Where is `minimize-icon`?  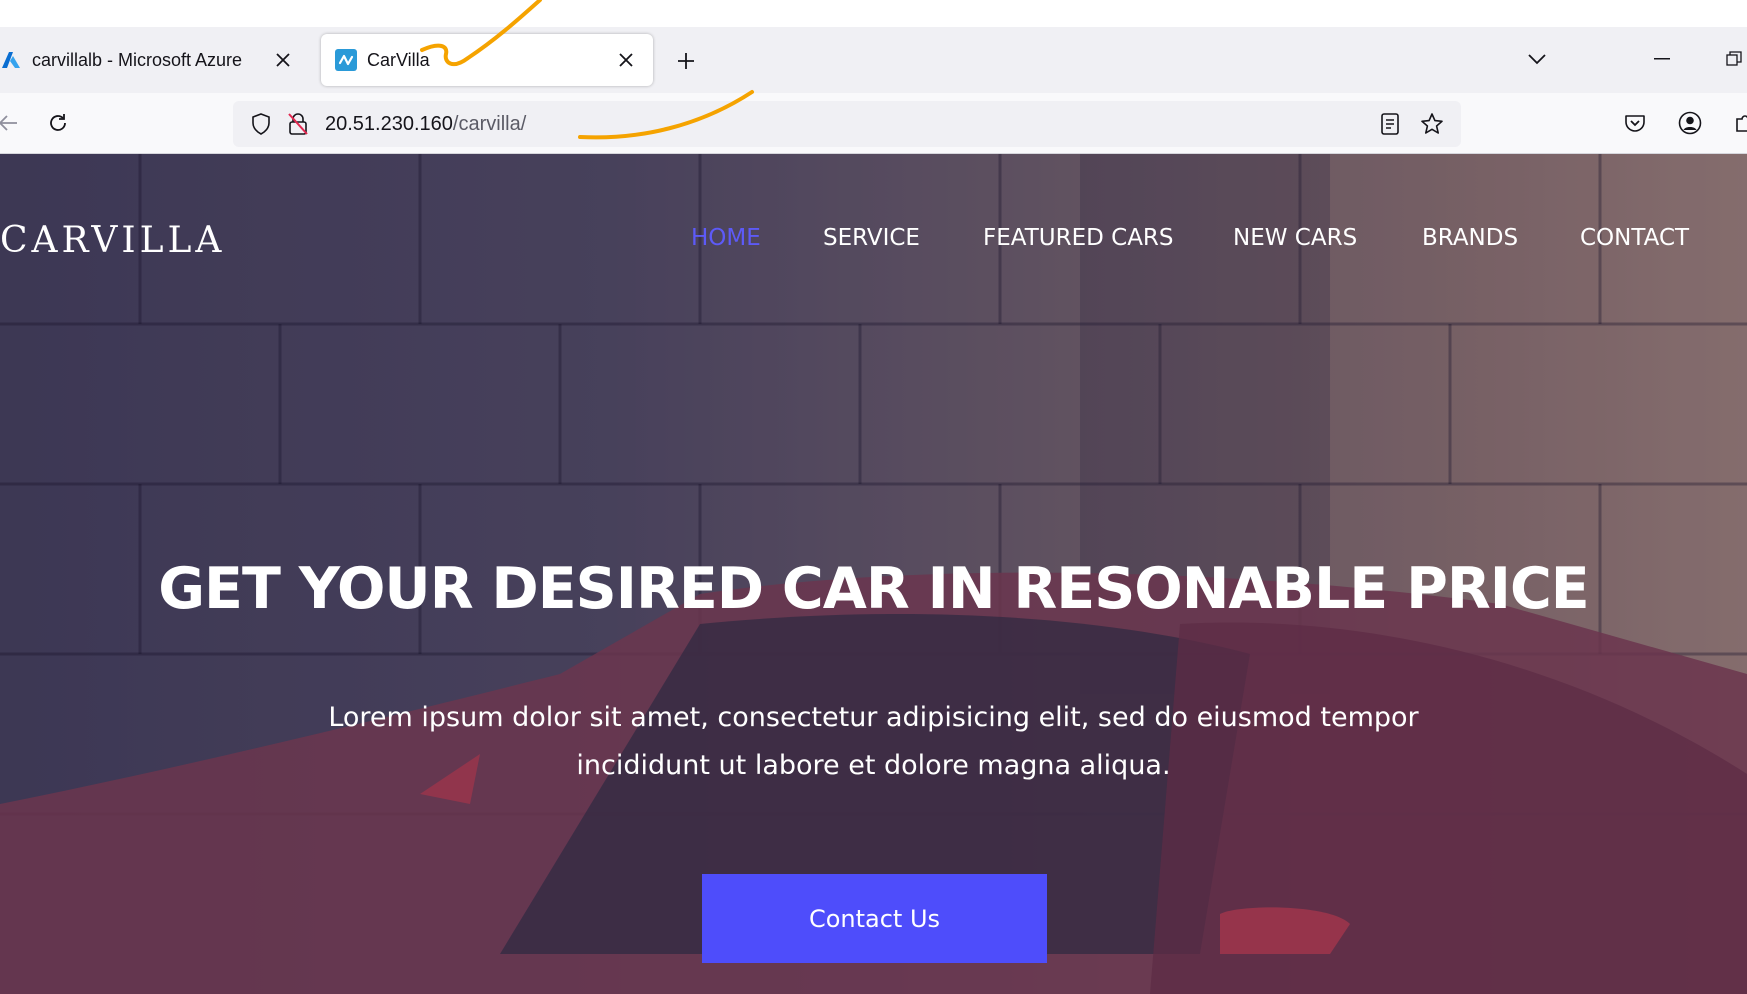
minimize-icon is located at coordinates (1662, 59).